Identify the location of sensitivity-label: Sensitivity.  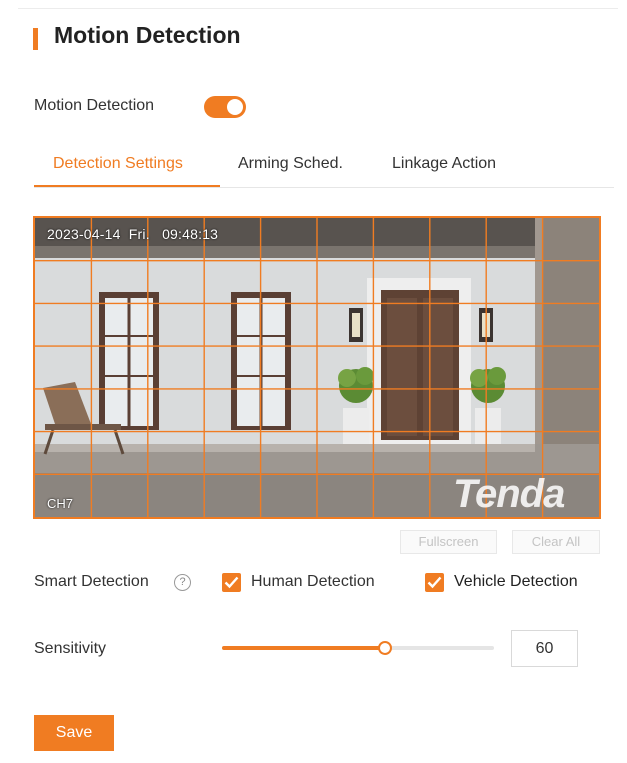
(70, 648).